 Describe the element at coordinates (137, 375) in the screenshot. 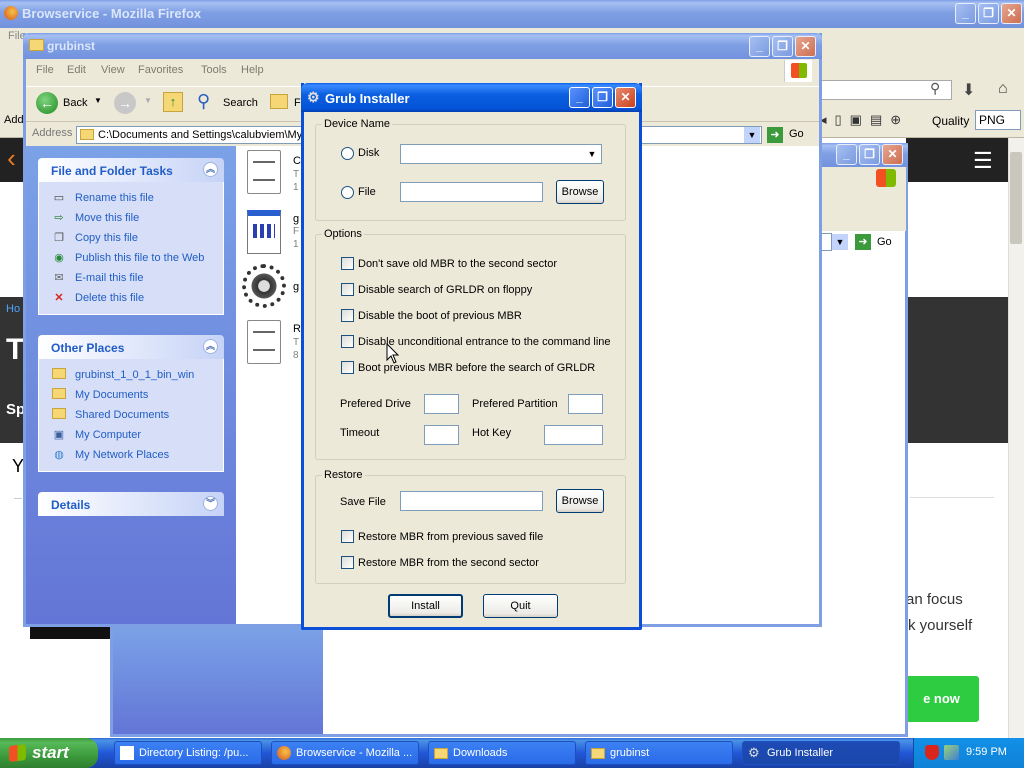

I see `place-grubinst-folder: grubinst_1_0_1_bin_win` at that location.